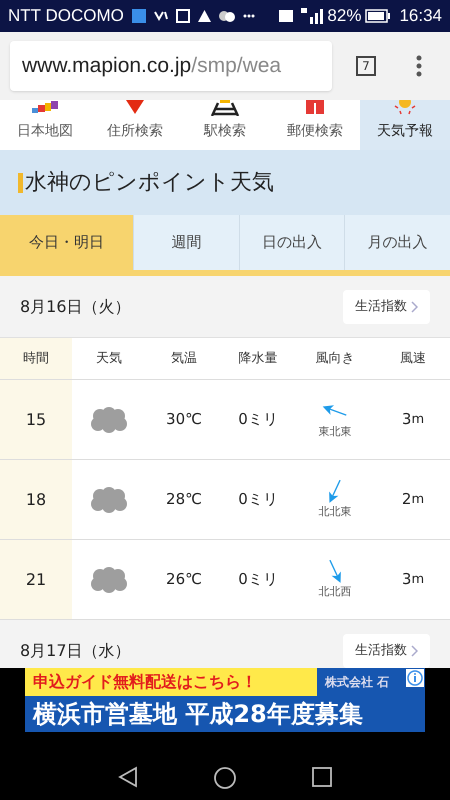  Describe the element at coordinates (36, 499) in the screenshot. I see `hour-cell: 18` at that location.